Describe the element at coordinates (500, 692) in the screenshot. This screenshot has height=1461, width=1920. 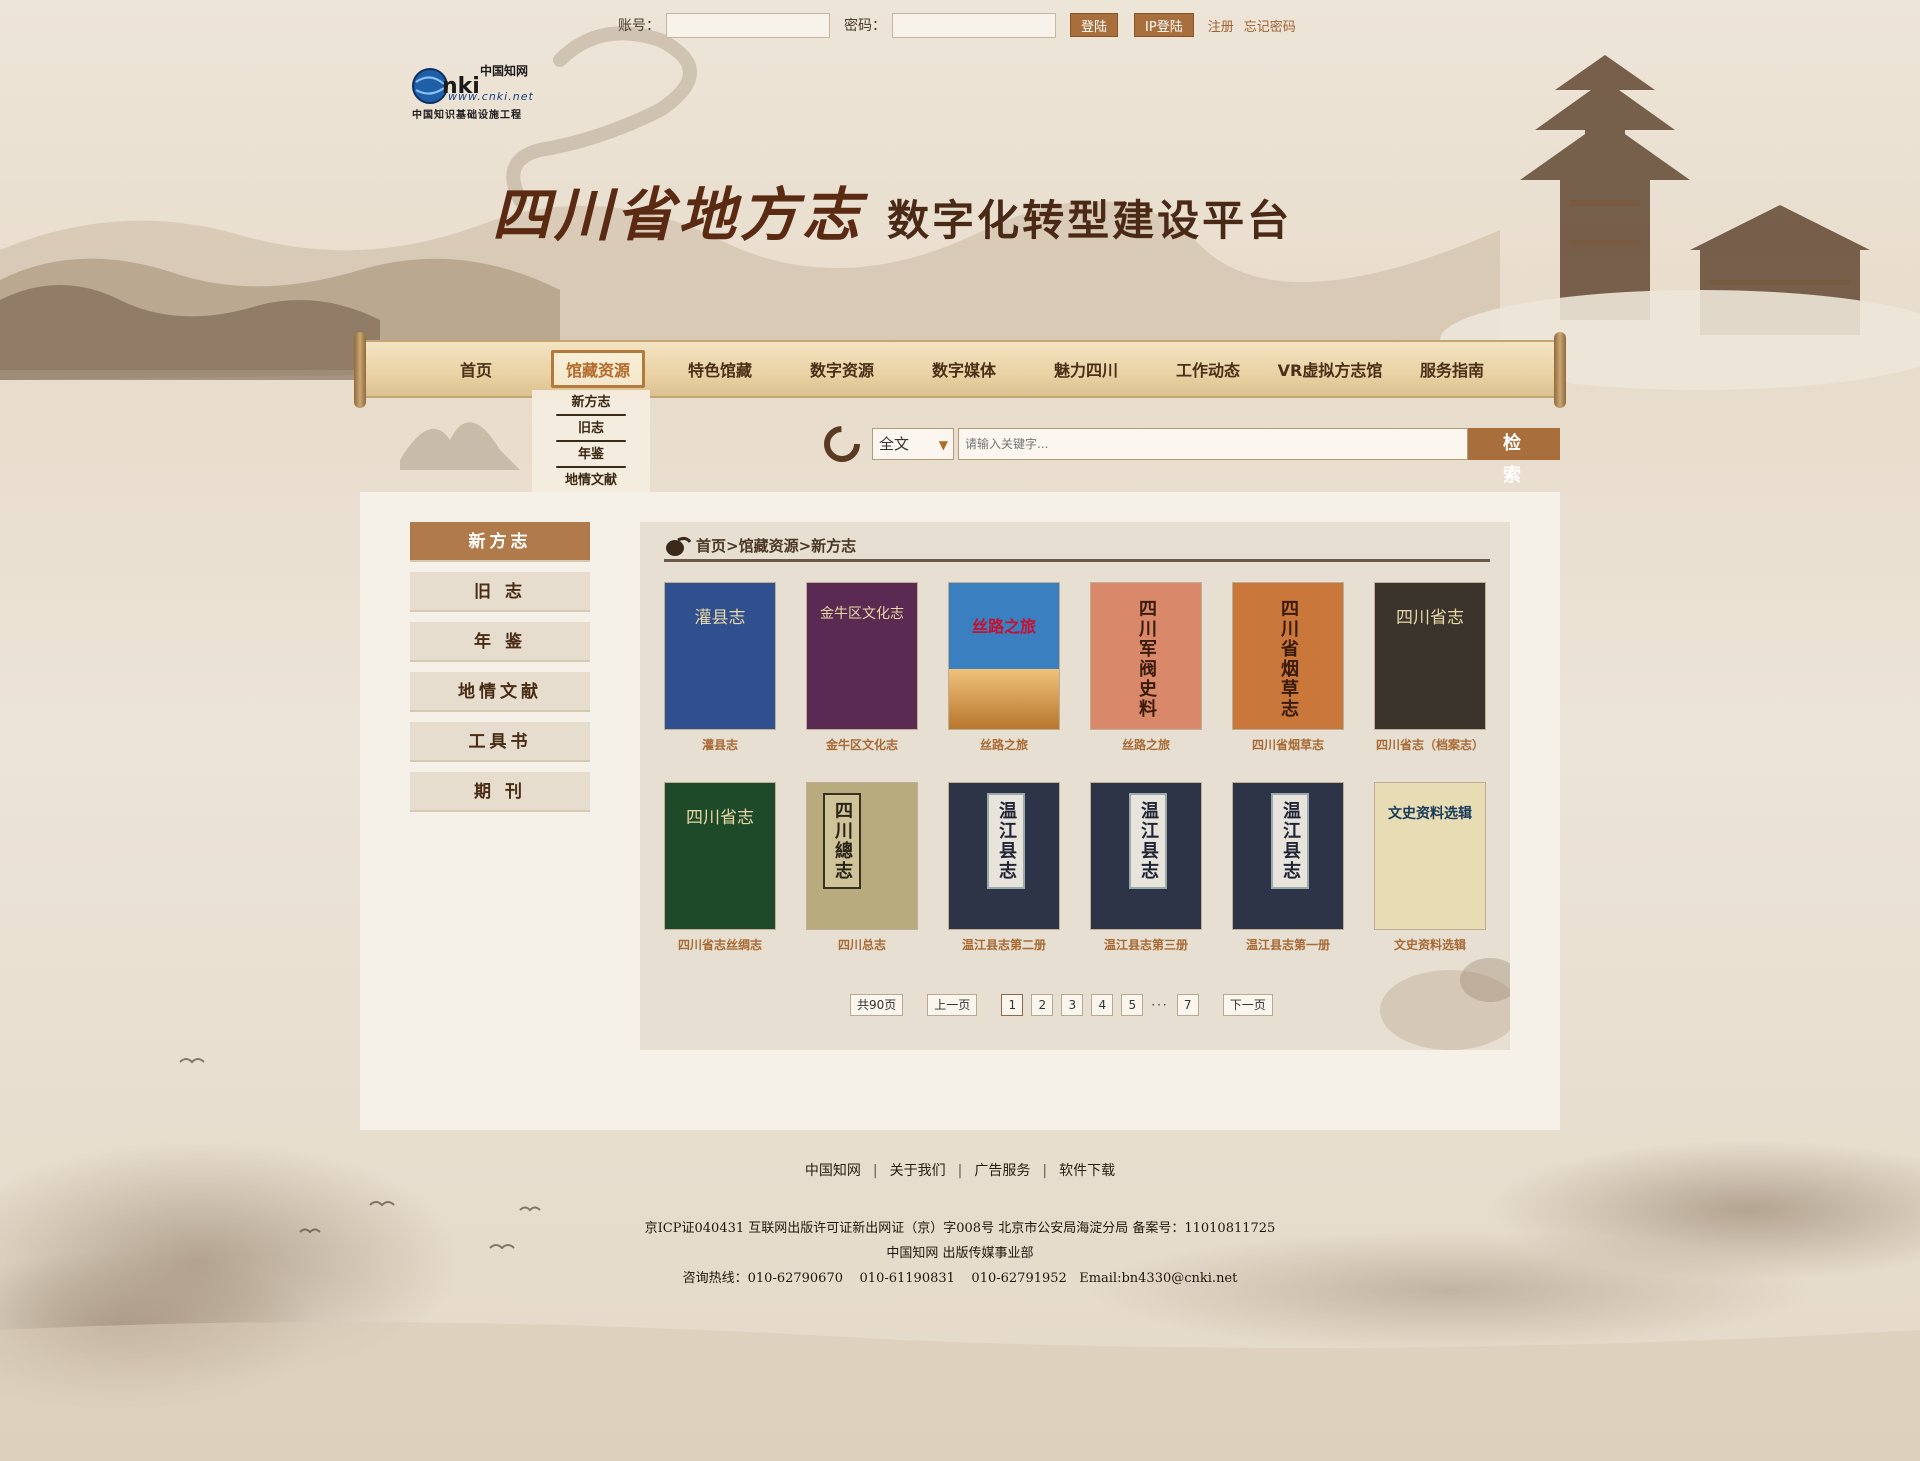
I see `sidebar-item-3: 地情文献` at that location.